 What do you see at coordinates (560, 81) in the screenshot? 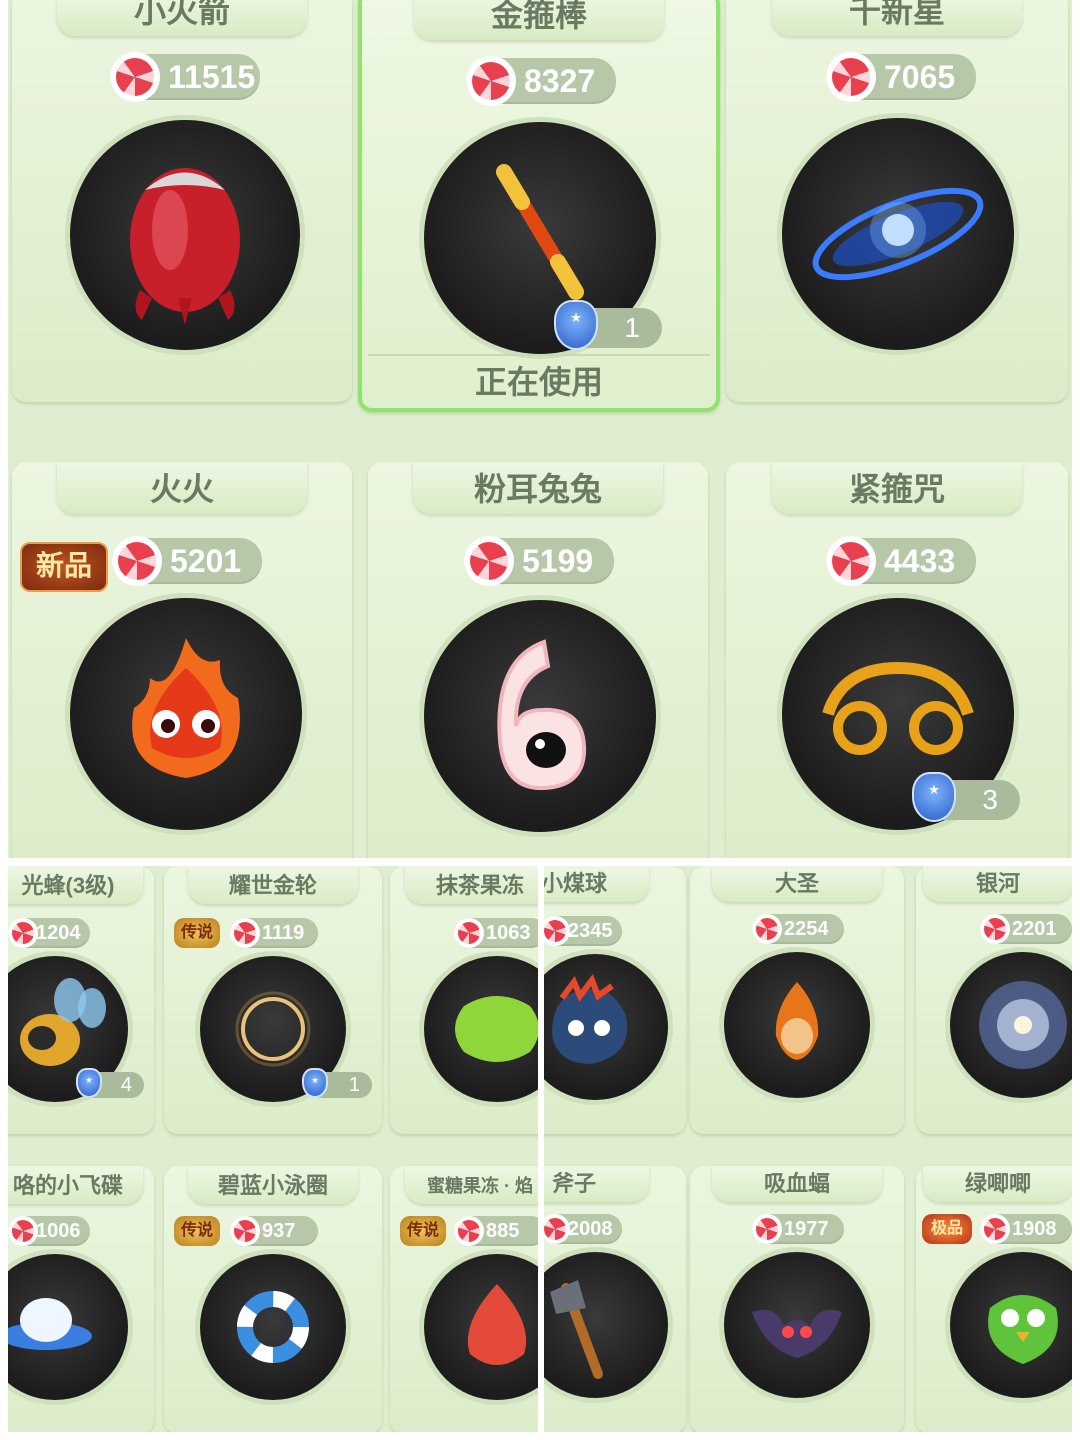
I see `price-value: 8327` at bounding box center [560, 81].